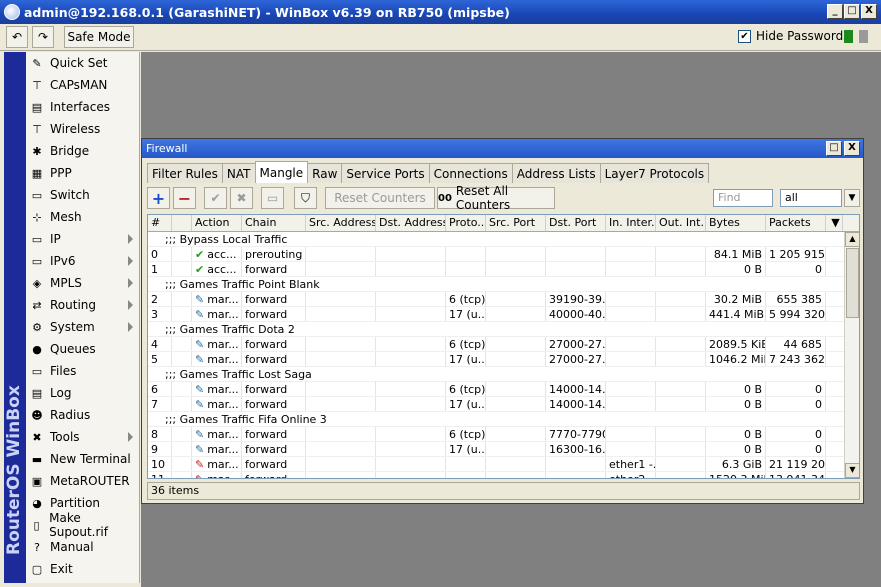 The width and height of the screenshot is (881, 587). Describe the element at coordinates (496, 389) in the screenshot. I see `table-row: 6 ✎mar...forward 6 (tcp) 14000-14... 0 B0` at that location.